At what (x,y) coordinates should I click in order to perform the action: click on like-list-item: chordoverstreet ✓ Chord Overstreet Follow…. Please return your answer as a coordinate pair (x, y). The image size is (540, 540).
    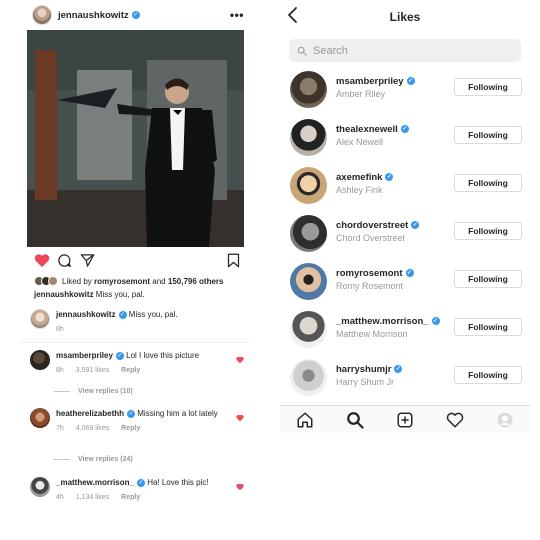
    Looking at the image, I should click on (410, 234).